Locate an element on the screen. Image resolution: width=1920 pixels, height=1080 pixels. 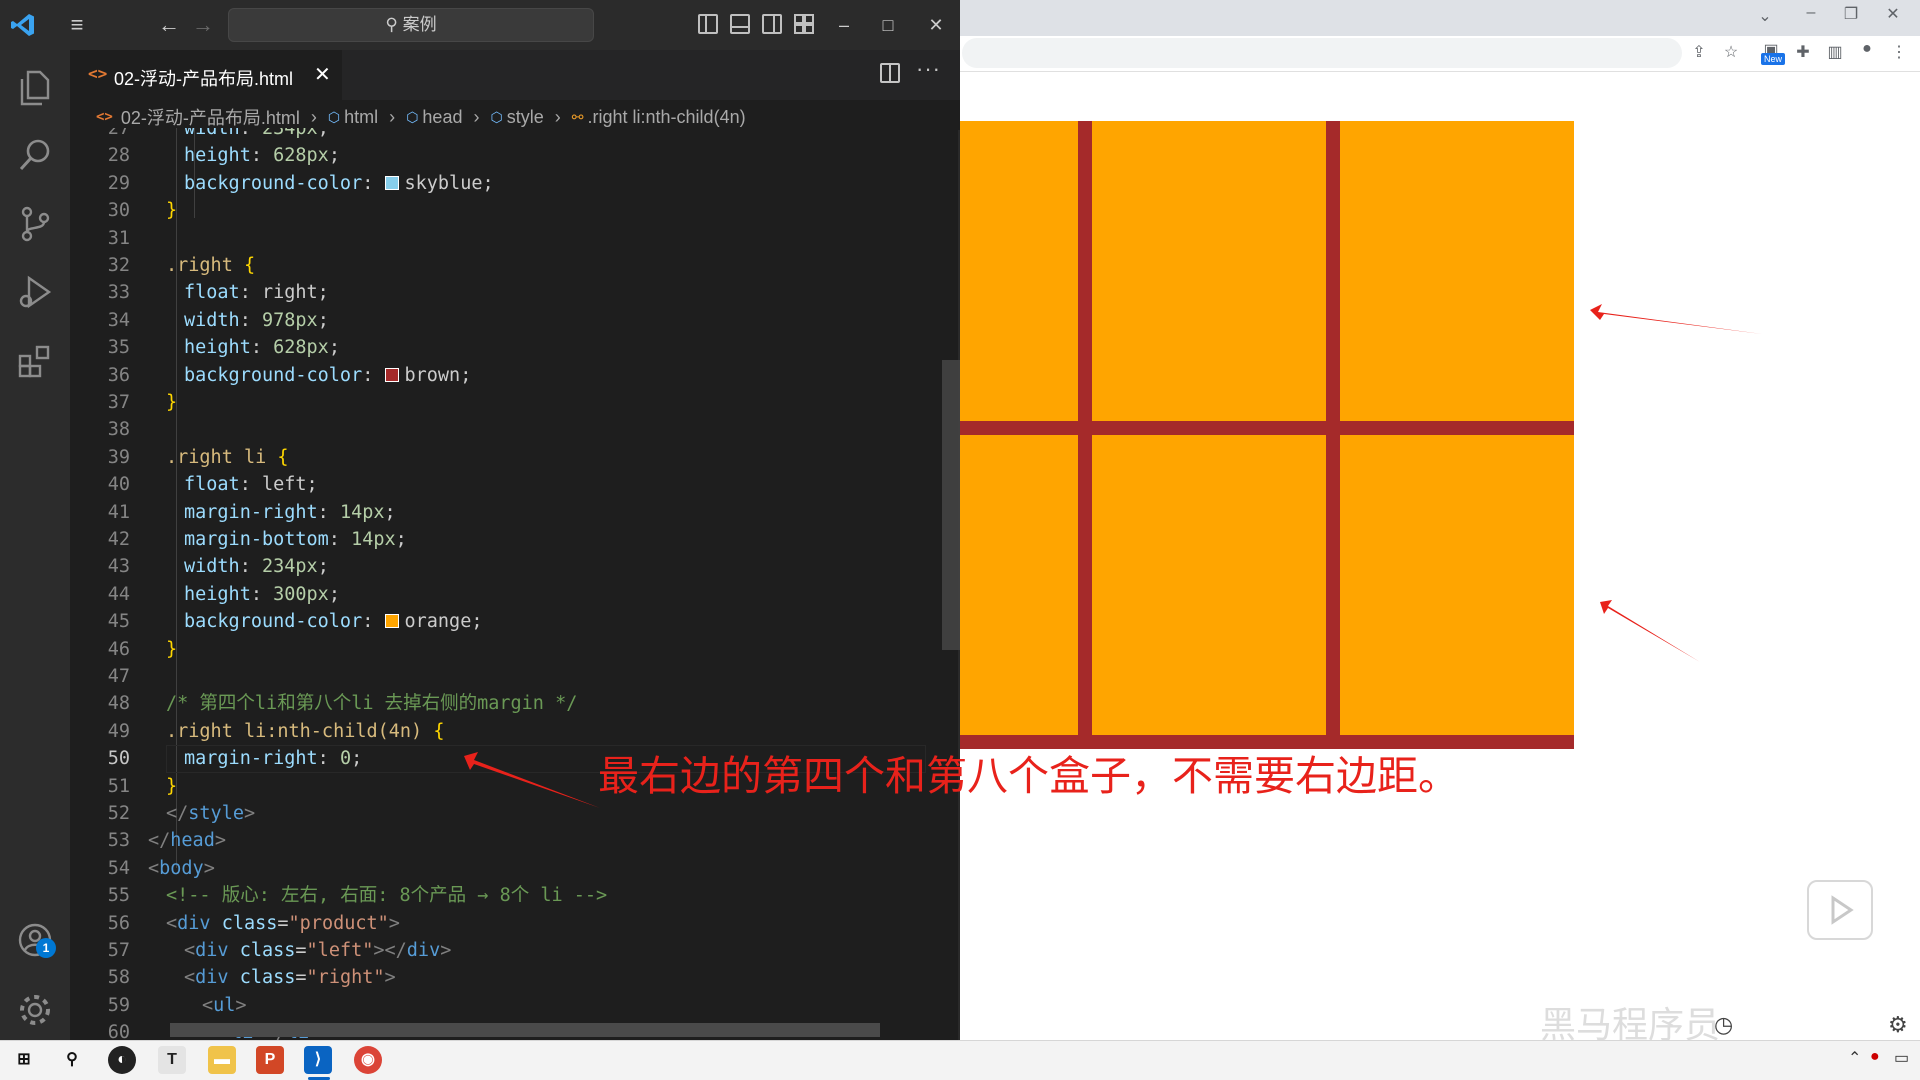
run-debug-icon is located at coordinates (35, 292).